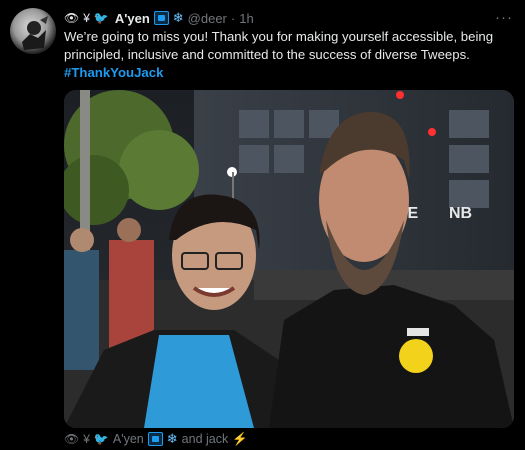 This screenshot has width=525, height=450. I want to click on timestamp: 1h, so click(246, 18).